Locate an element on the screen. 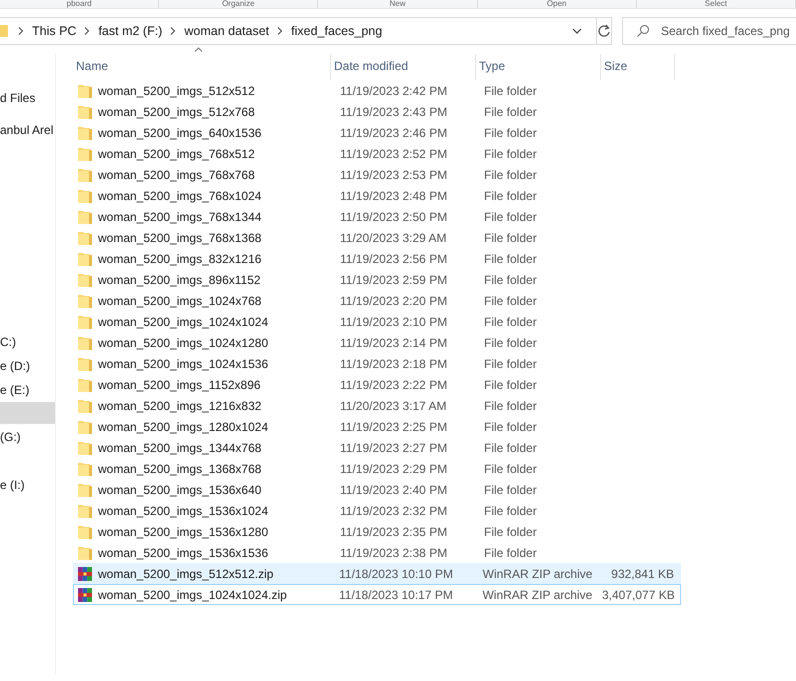 This screenshot has width=796, height=681. address-bar: This PC fast m2 (F:) woman dataset fixed_faces_png is located at coordinates (298, 30).